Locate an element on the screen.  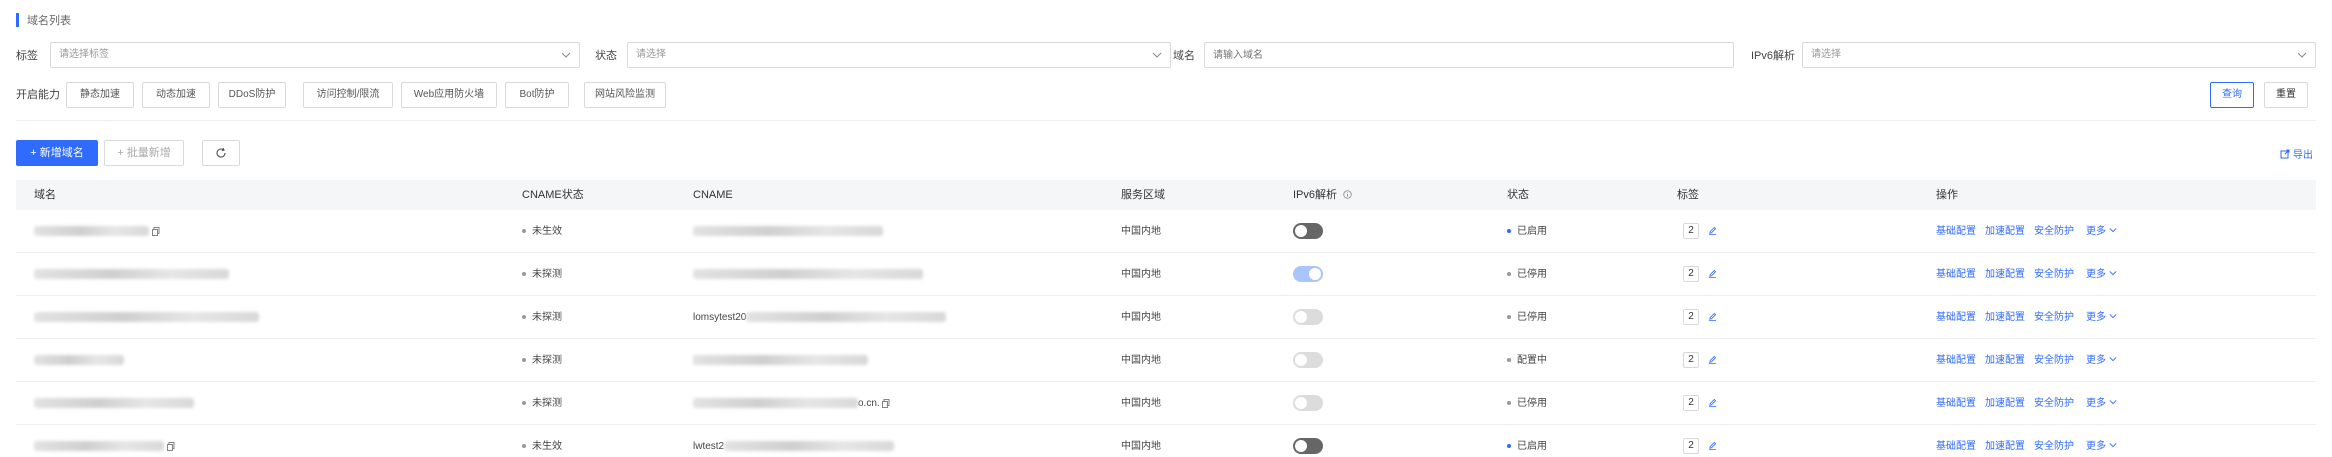
export-button: 导出 is located at coordinates (2296, 153).